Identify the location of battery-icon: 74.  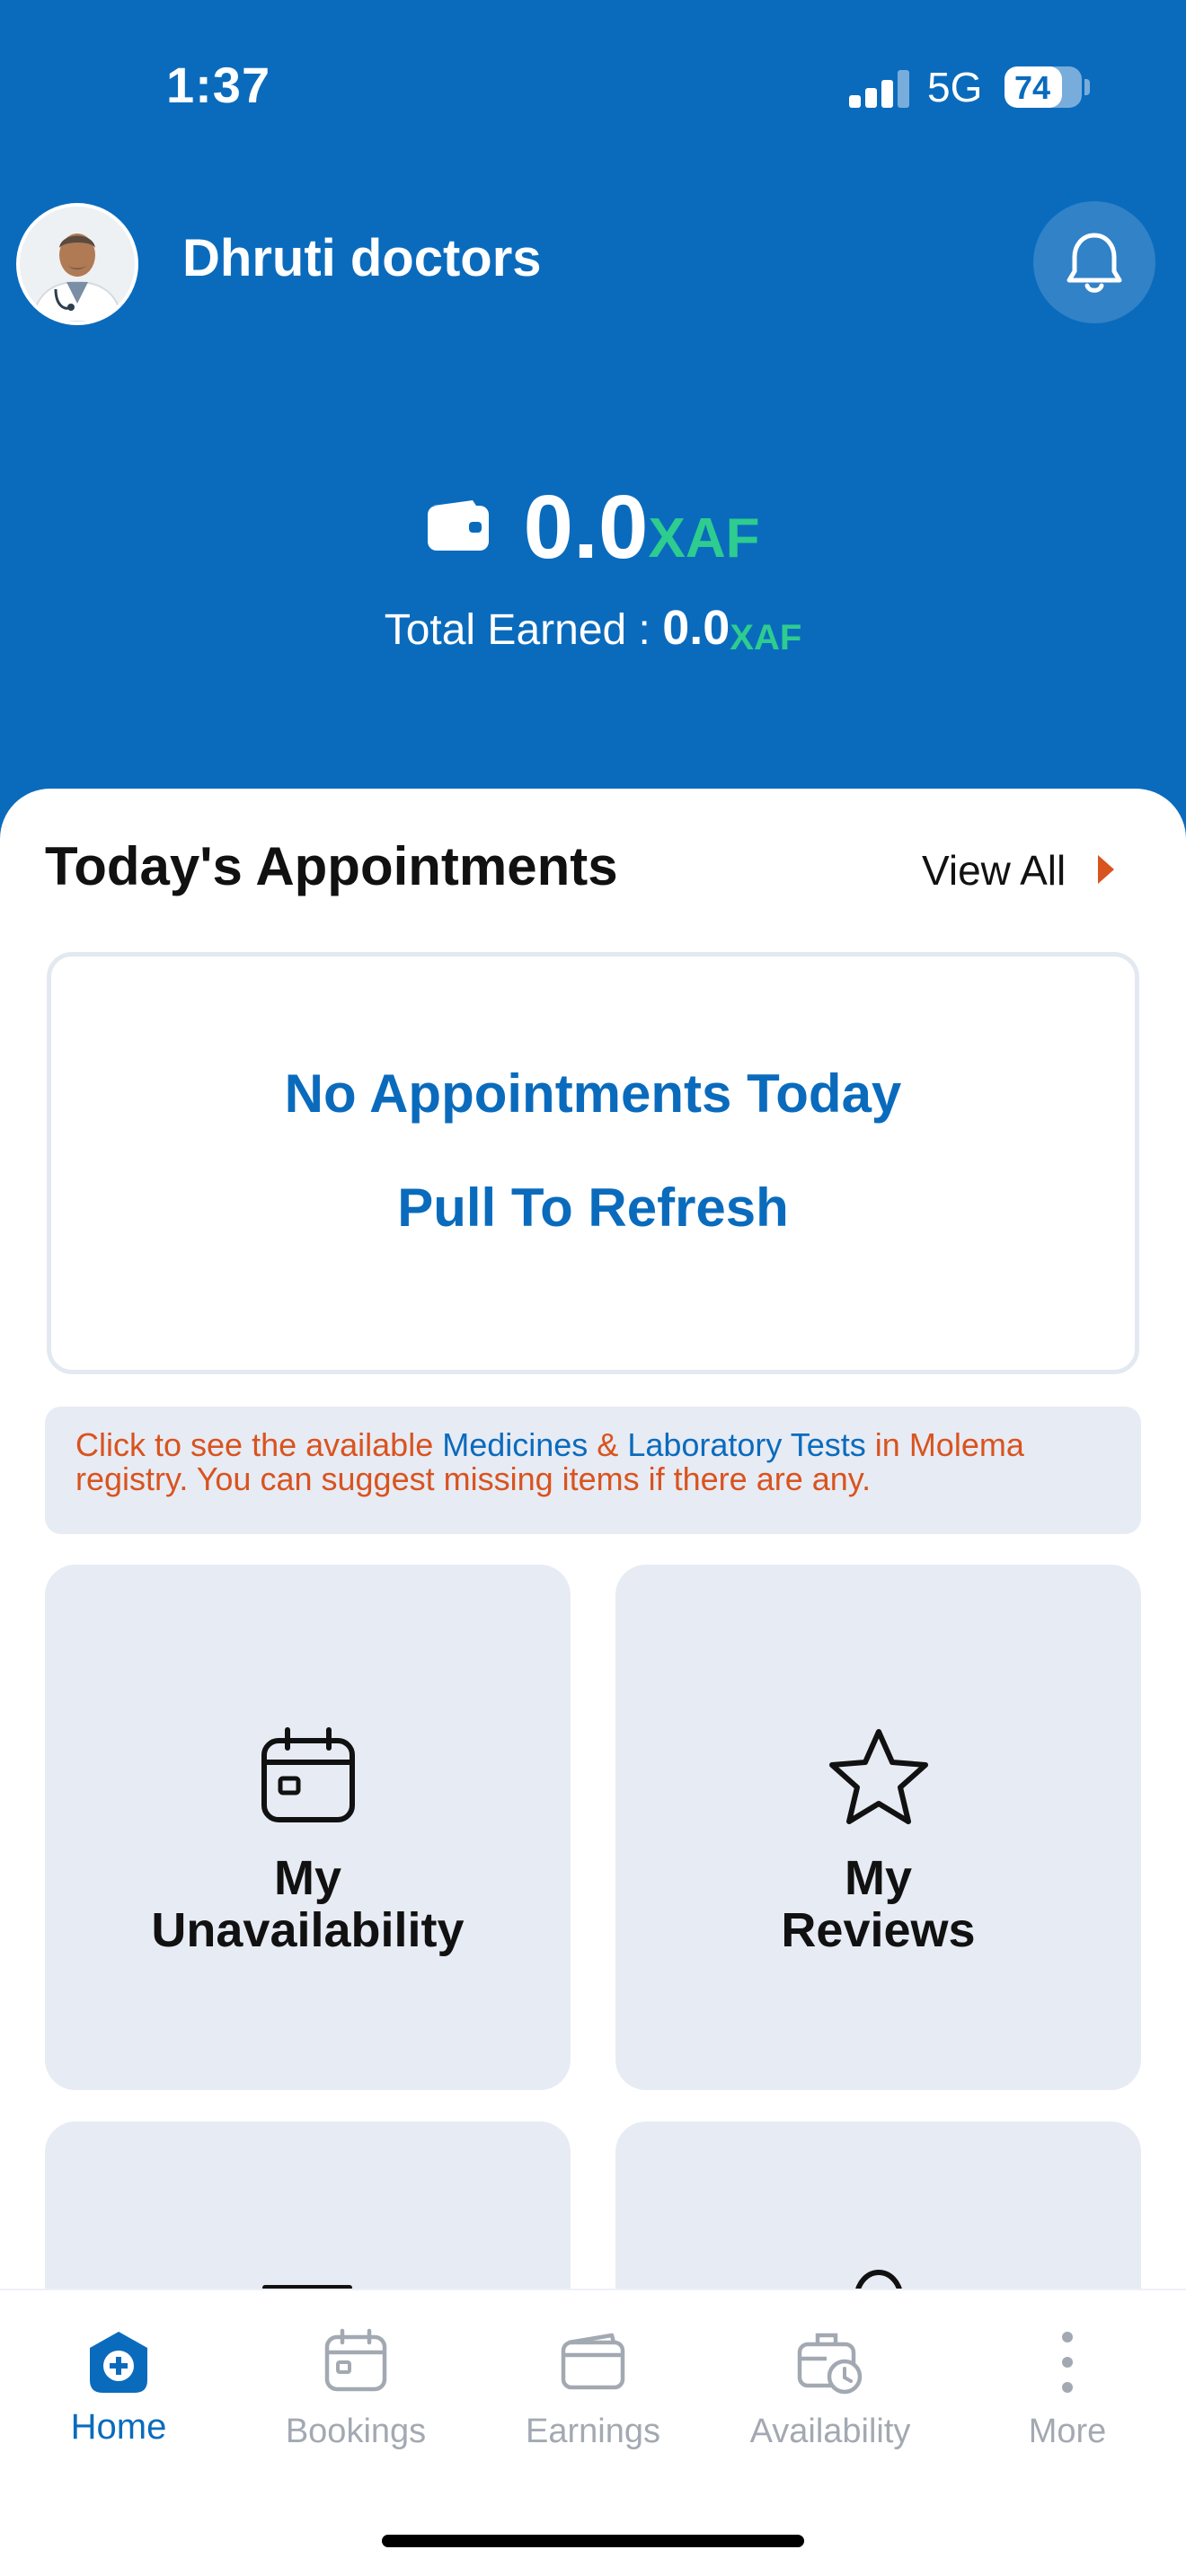
(1043, 87).